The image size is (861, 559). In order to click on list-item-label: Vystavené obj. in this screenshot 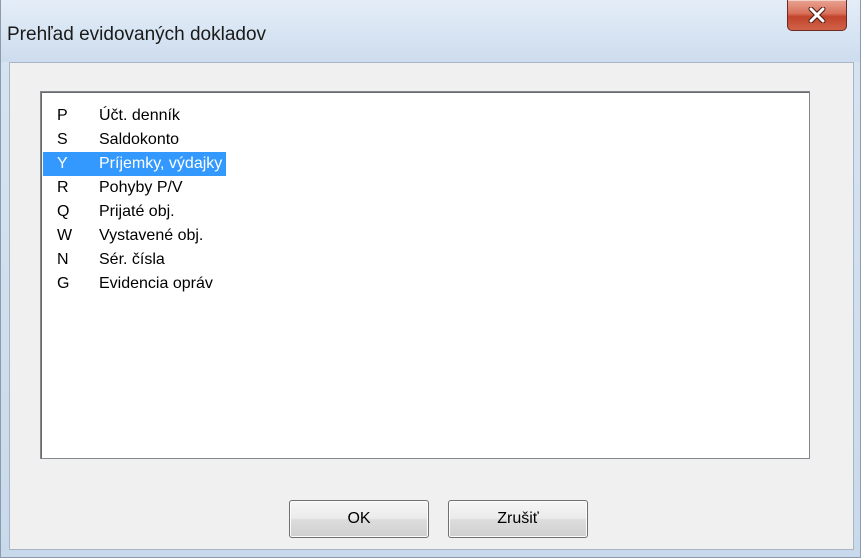, I will do `click(151, 235)`.